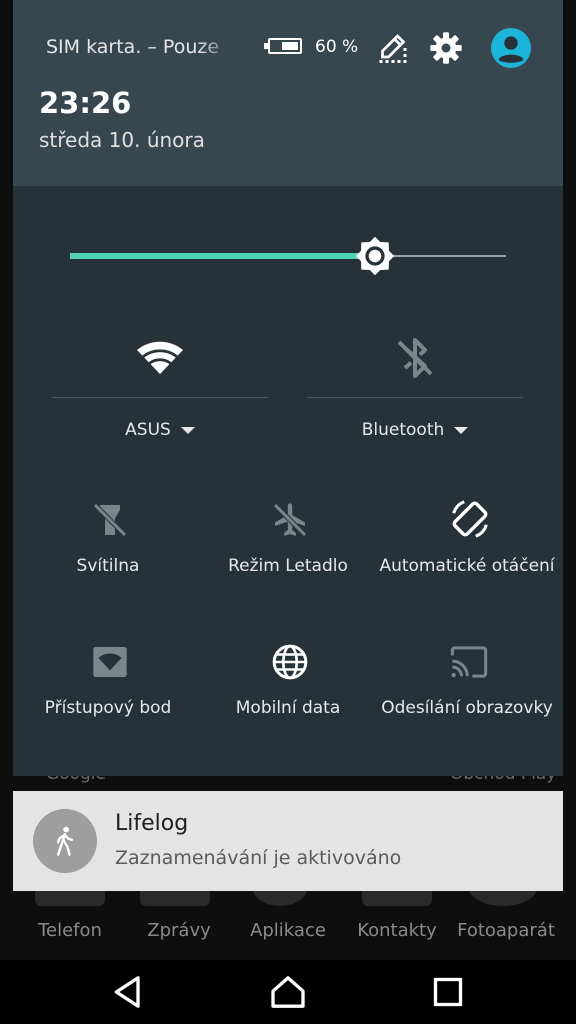 The height and width of the screenshot is (1024, 576). Describe the element at coordinates (108, 692) in the screenshot. I see `tile-hotspot: Přístupový bod` at that location.